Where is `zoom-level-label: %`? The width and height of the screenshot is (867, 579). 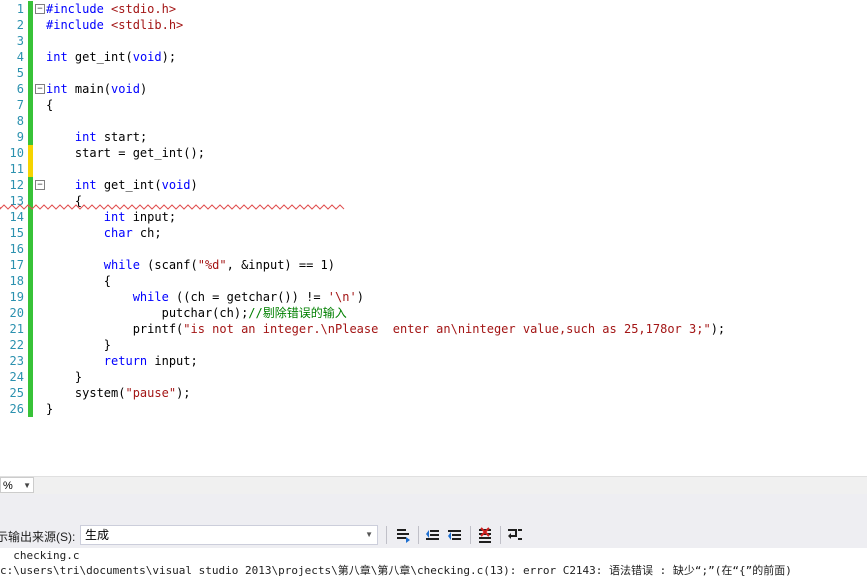
zoom-level-label: % is located at coordinates (8, 486).